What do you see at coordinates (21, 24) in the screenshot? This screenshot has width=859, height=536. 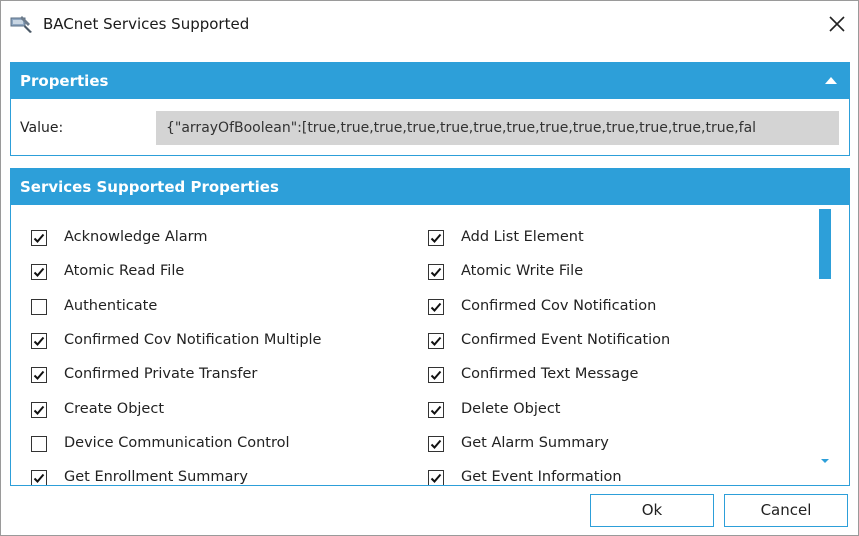 I see `bacnet-tool-icon` at bounding box center [21, 24].